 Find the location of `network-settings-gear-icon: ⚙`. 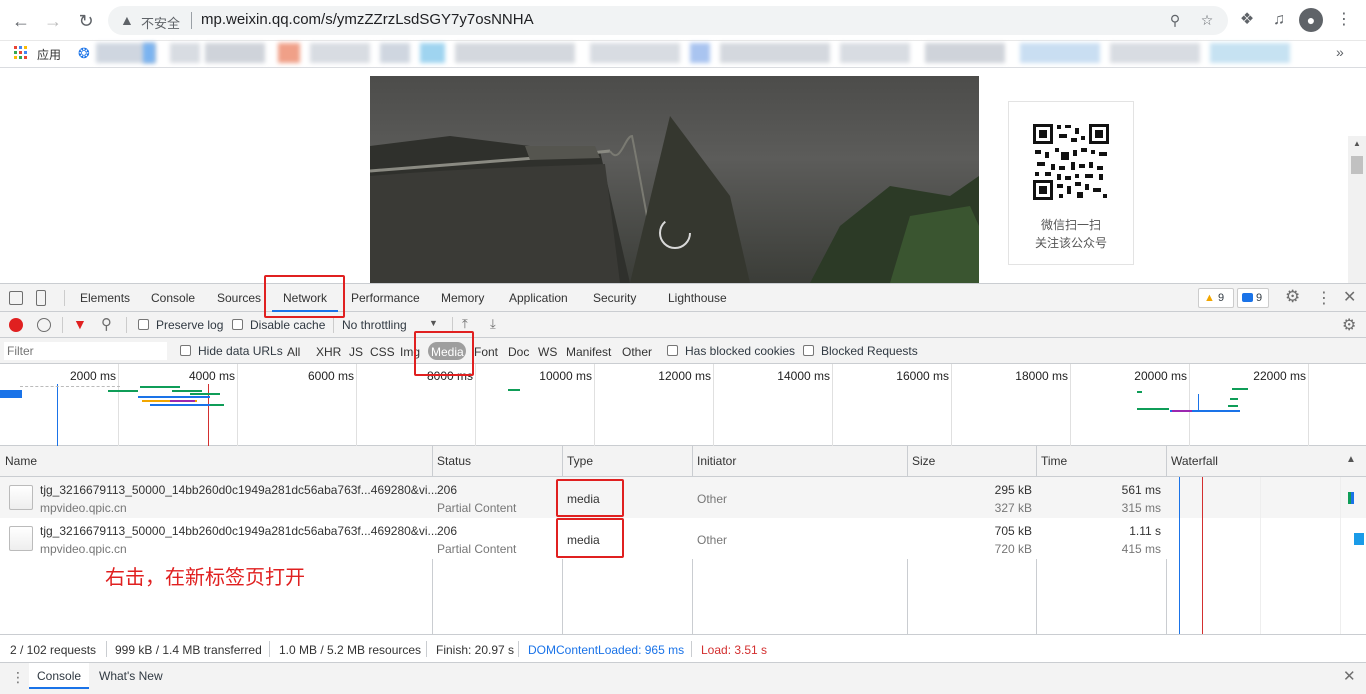

network-settings-gear-icon: ⚙ is located at coordinates (1349, 325).